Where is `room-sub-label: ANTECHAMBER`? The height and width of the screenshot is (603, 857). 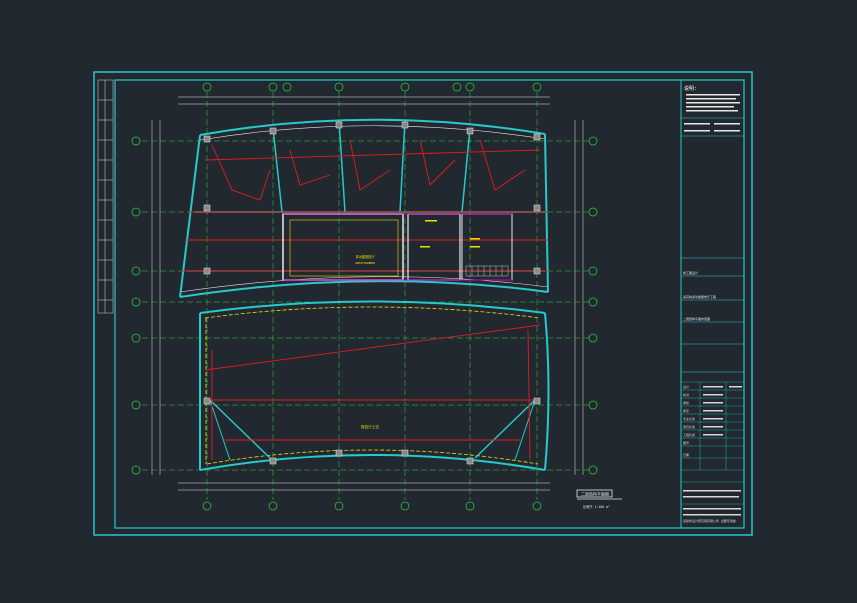
room-sub-label: ANTECHAMBER is located at coordinates (365, 263).